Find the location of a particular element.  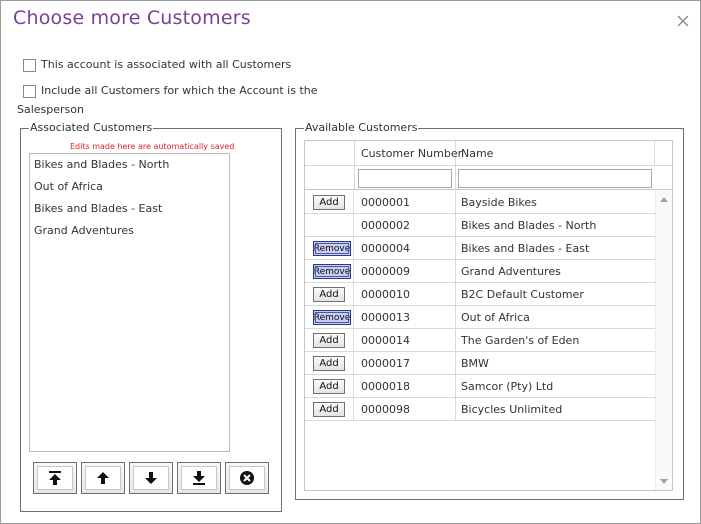

customer-number-cell: 0000014 is located at coordinates (385, 340).